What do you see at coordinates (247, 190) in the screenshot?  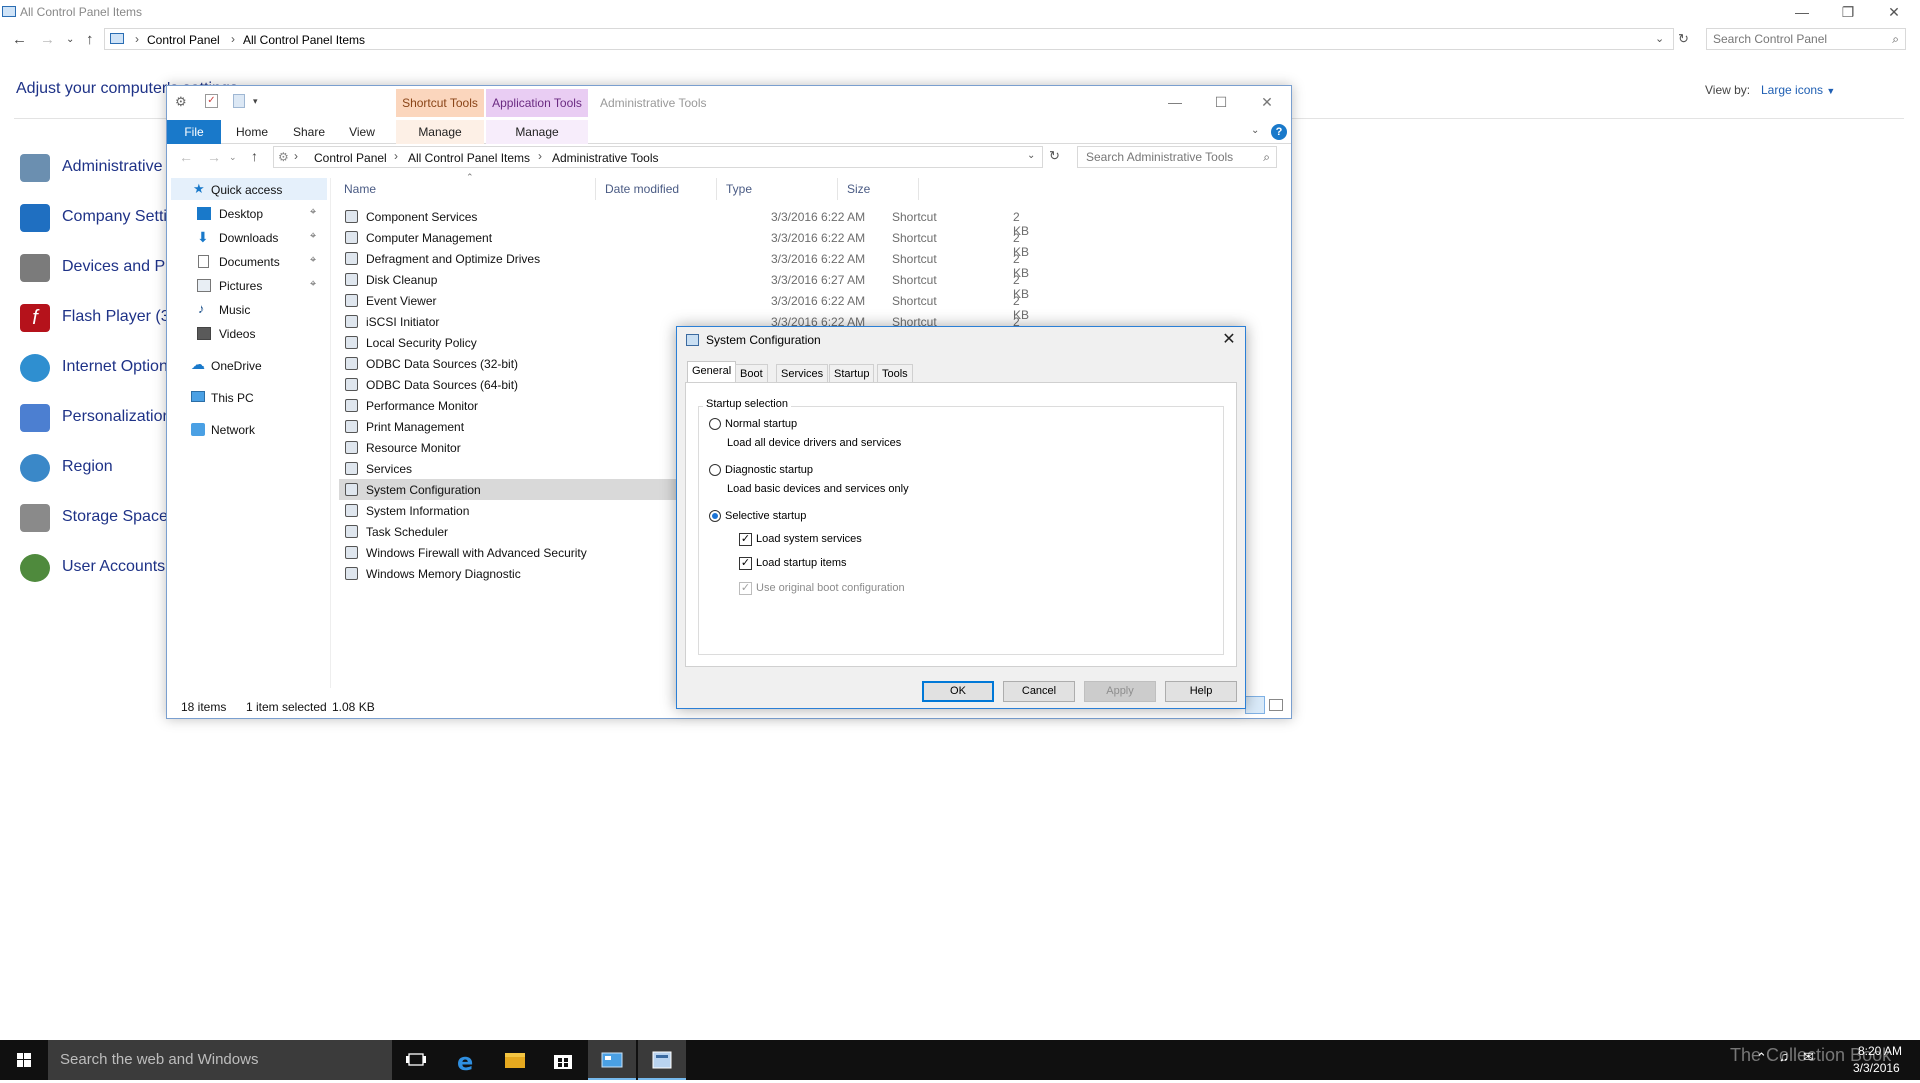 I see `nav-item-quick-access: ★ Quick access` at bounding box center [247, 190].